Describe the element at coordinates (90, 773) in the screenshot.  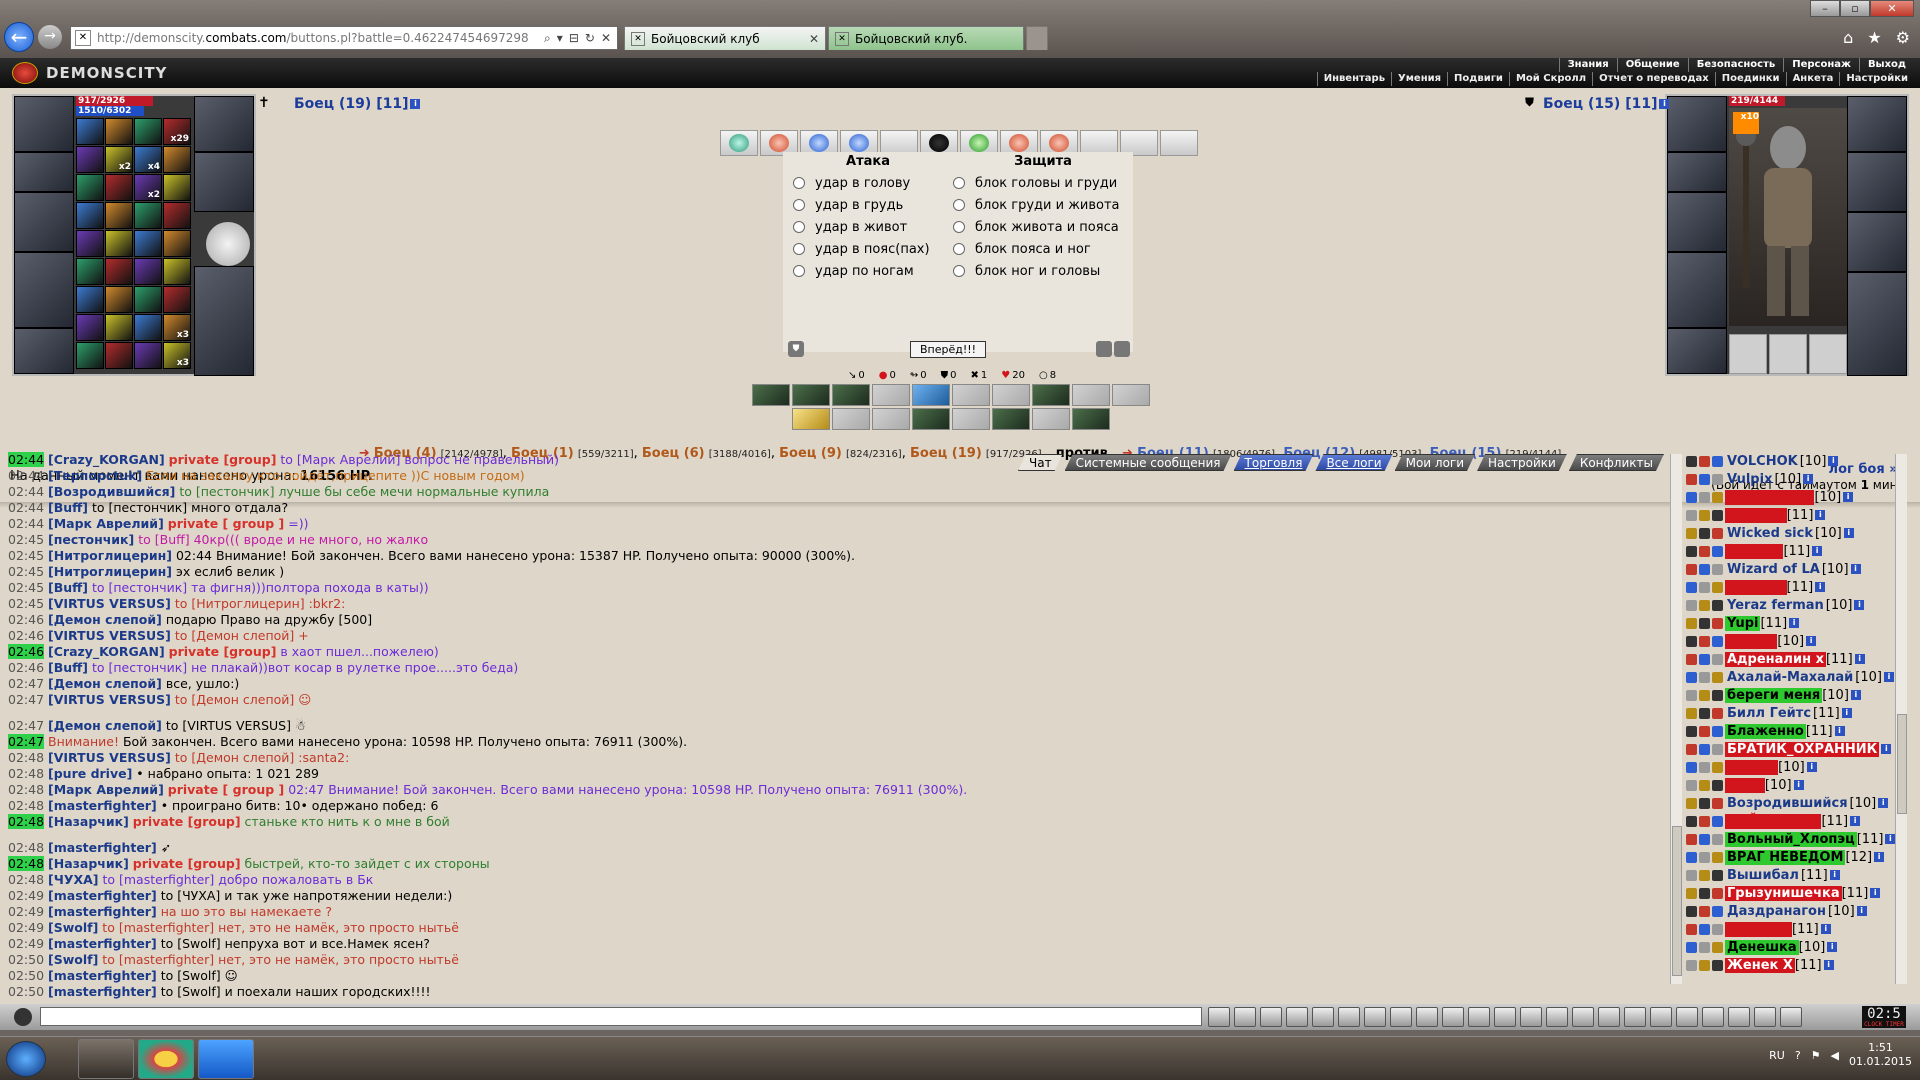
I see `chat-nick: [pure drive]` at that location.